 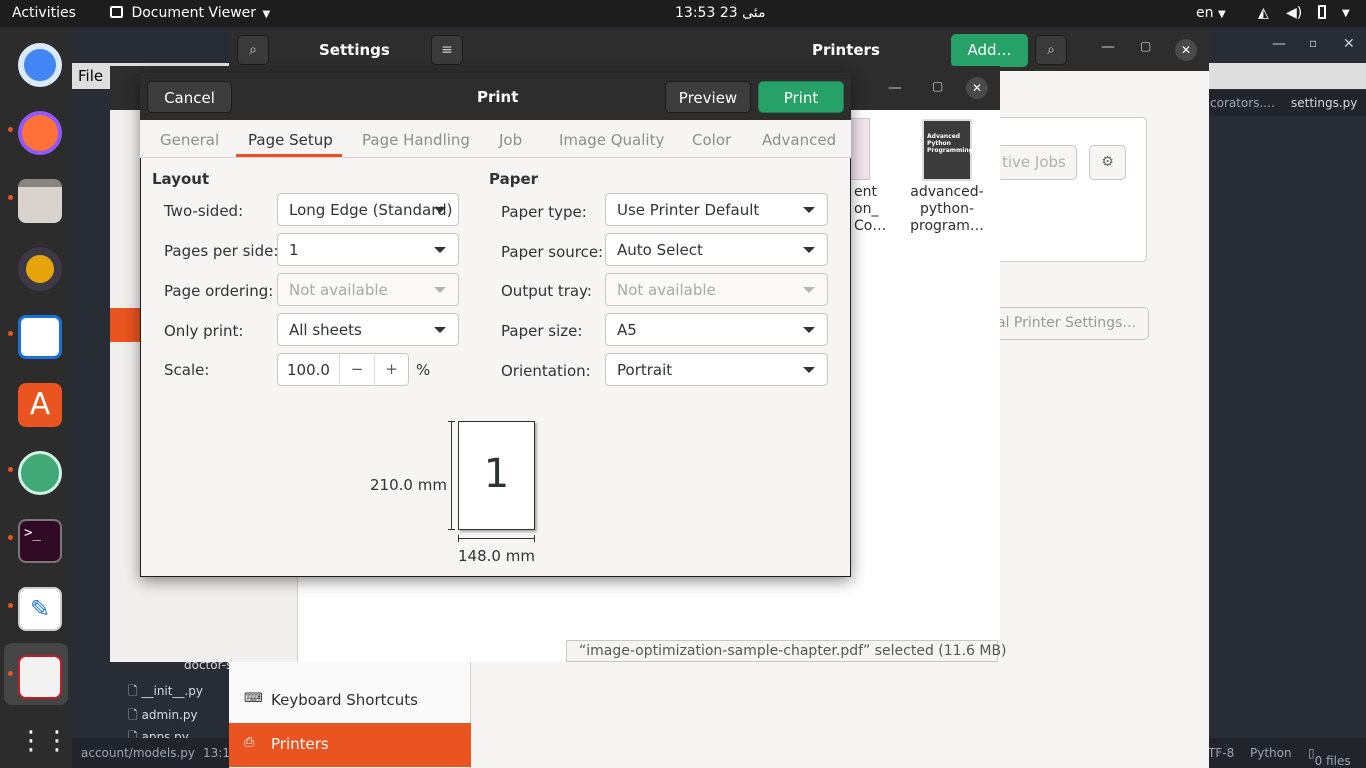 What do you see at coordinates (190, 13) in the screenshot?
I see `app-menu: Document Viewer ▼` at bounding box center [190, 13].